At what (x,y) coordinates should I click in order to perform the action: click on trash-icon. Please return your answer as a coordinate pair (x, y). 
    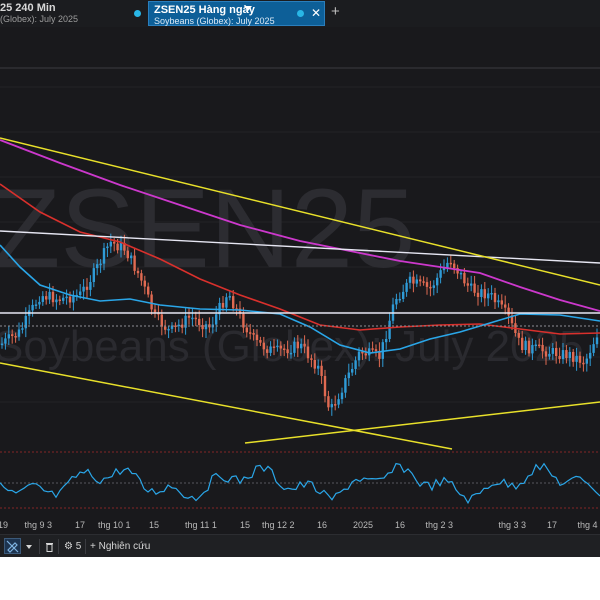
    Looking at the image, I should click on (49, 546).